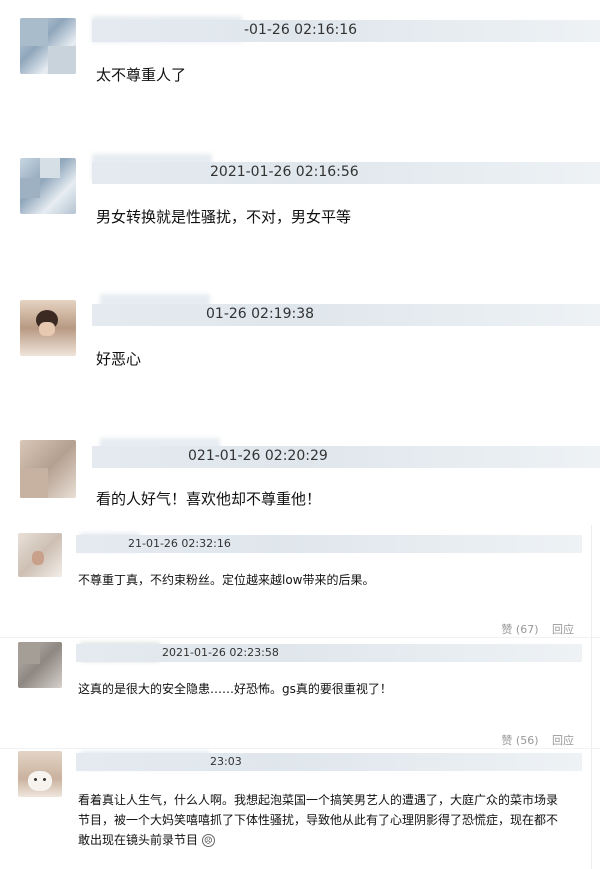 The height and width of the screenshot is (869, 600). What do you see at coordinates (300, 470) in the screenshot?
I see `comment-4: 021-01-26 02:20:29 看的人好气！喜欢他却不尊重他！` at bounding box center [300, 470].